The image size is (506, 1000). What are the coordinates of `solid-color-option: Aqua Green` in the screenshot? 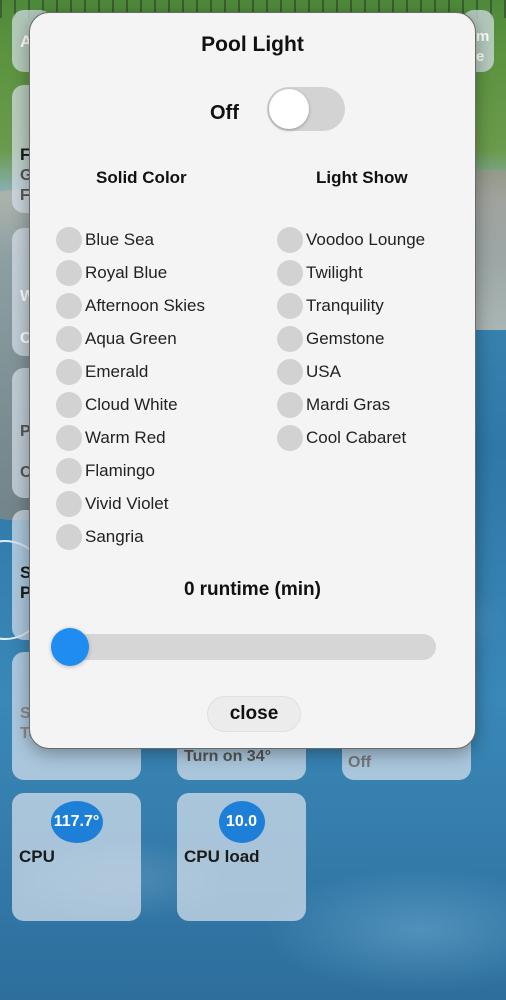 It's located at (130, 338).